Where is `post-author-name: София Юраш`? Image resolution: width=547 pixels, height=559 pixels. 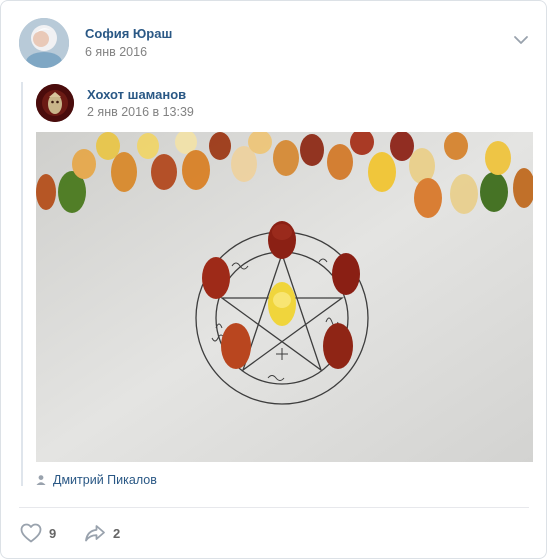
post-author-name: София Юраш is located at coordinates (128, 33).